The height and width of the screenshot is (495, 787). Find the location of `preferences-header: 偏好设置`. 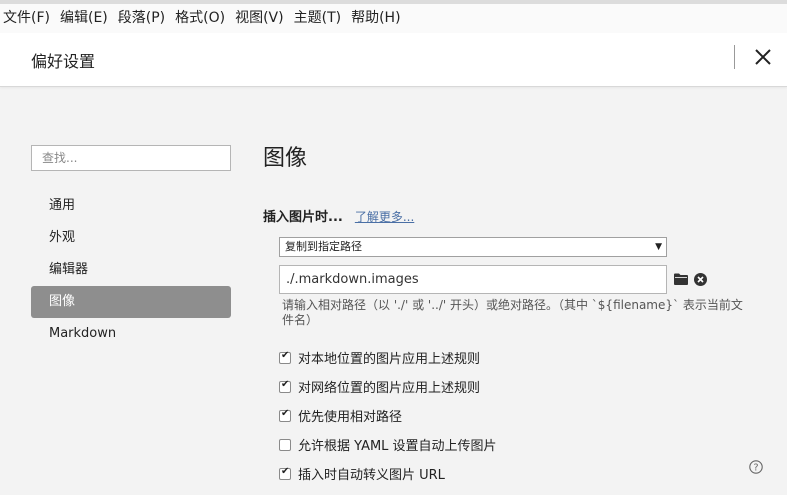

preferences-header: 偏好设置 is located at coordinates (393, 60).